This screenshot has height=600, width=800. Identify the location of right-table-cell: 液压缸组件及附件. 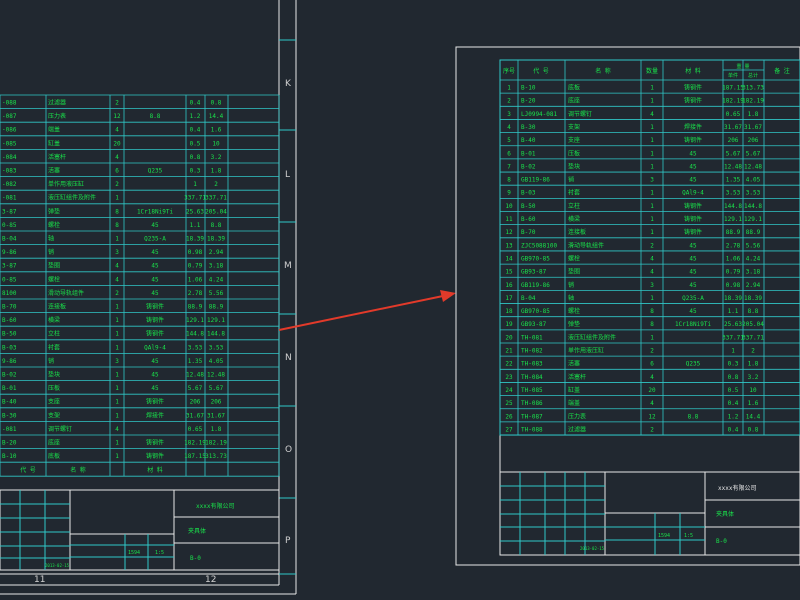
(592, 337).